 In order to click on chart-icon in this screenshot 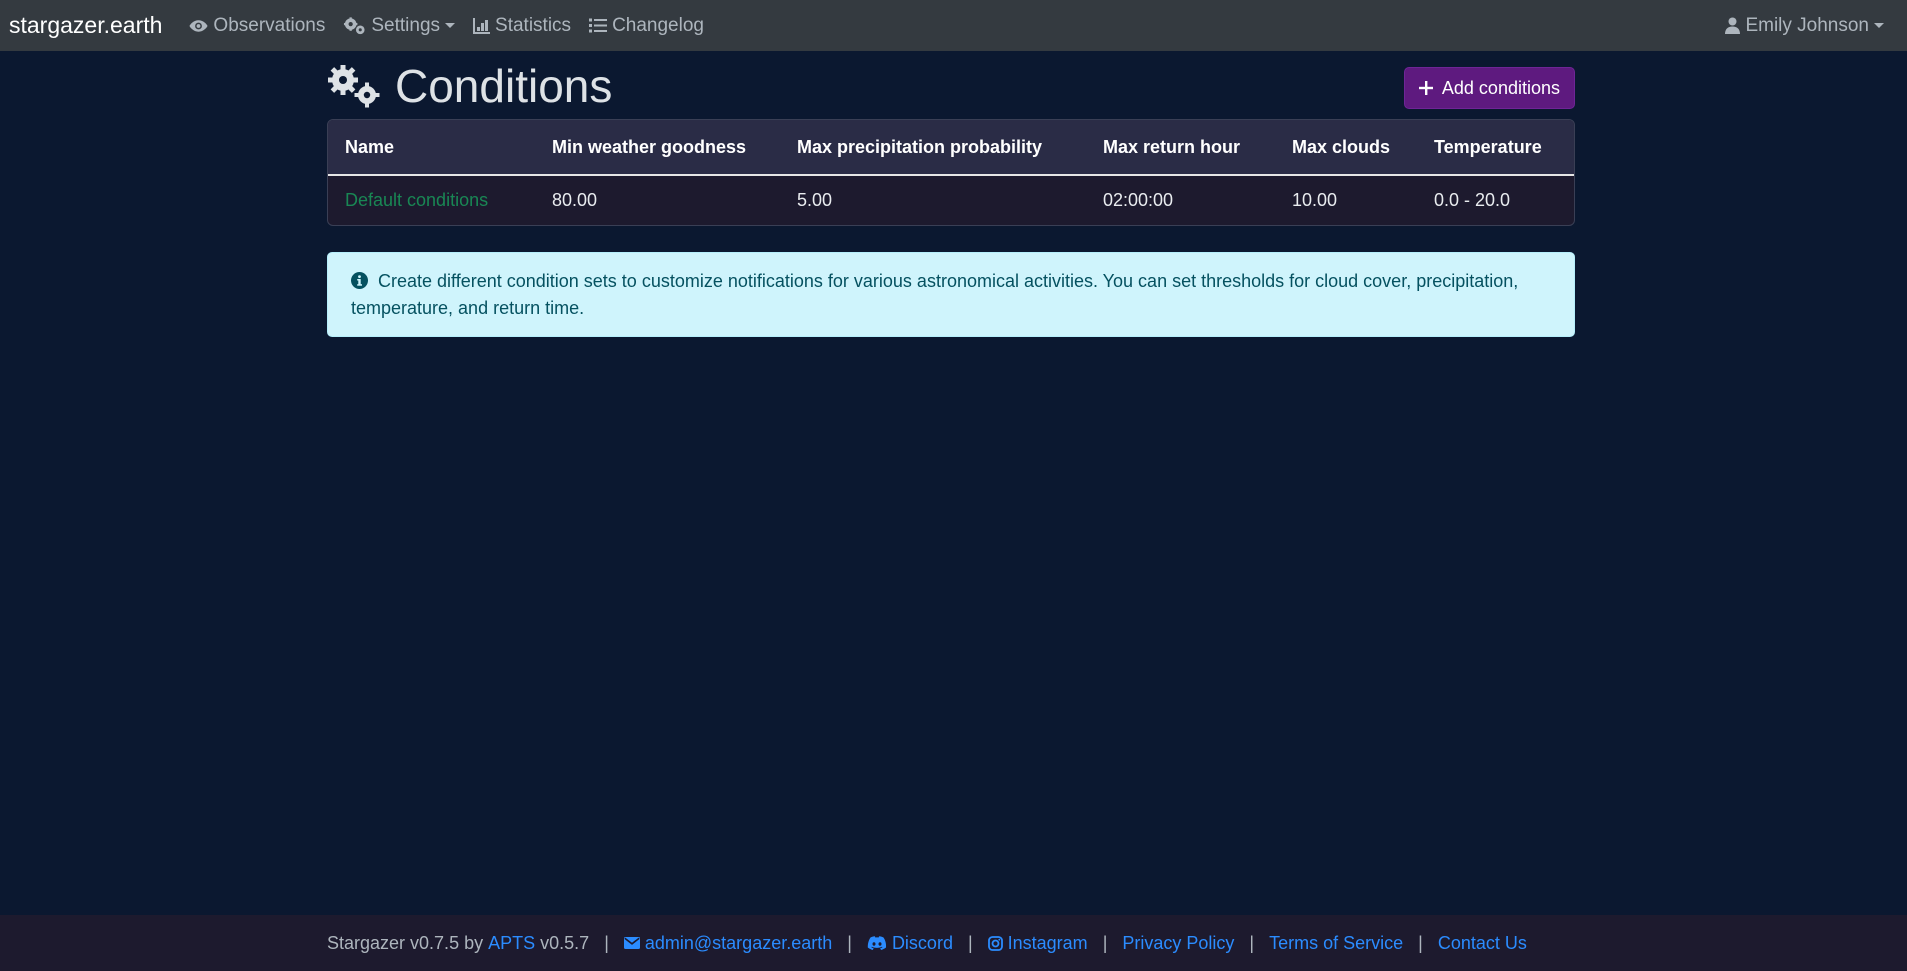, I will do `click(482, 25)`.